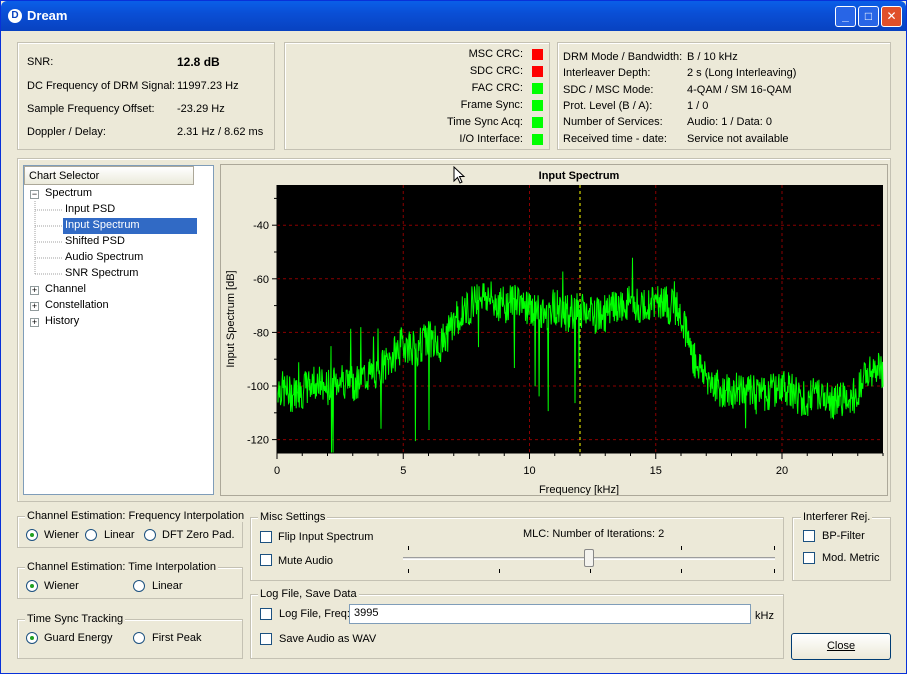 The width and height of the screenshot is (907, 674). What do you see at coordinates (497, 88) in the screenshot?
I see `fac-crc-label: FAC CRC:` at bounding box center [497, 88].